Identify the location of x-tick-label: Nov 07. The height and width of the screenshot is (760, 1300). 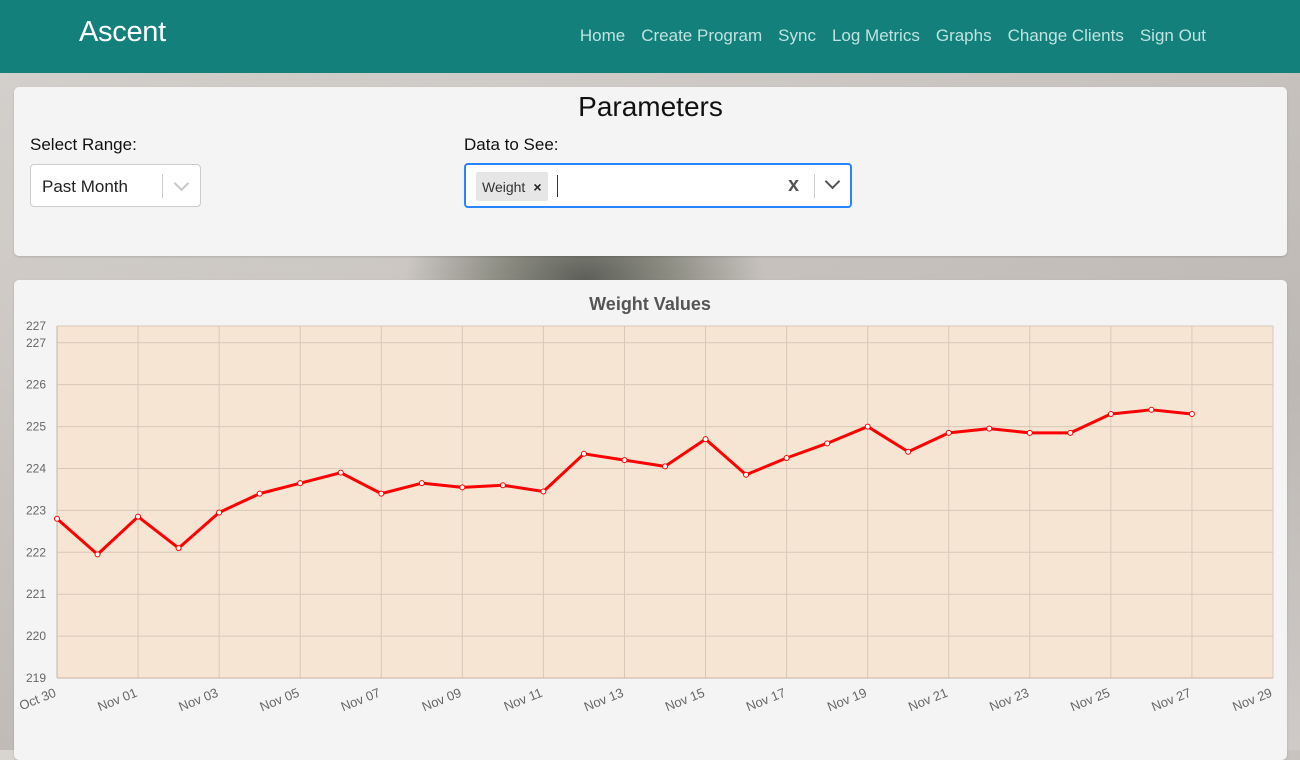
(361, 699).